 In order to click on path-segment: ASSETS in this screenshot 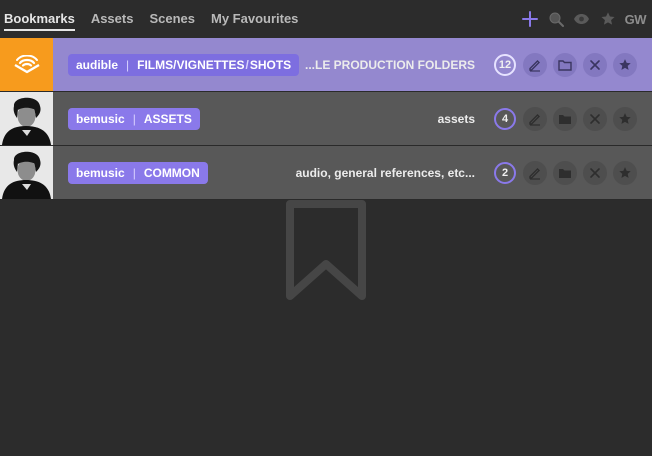, I will do `click(167, 119)`.